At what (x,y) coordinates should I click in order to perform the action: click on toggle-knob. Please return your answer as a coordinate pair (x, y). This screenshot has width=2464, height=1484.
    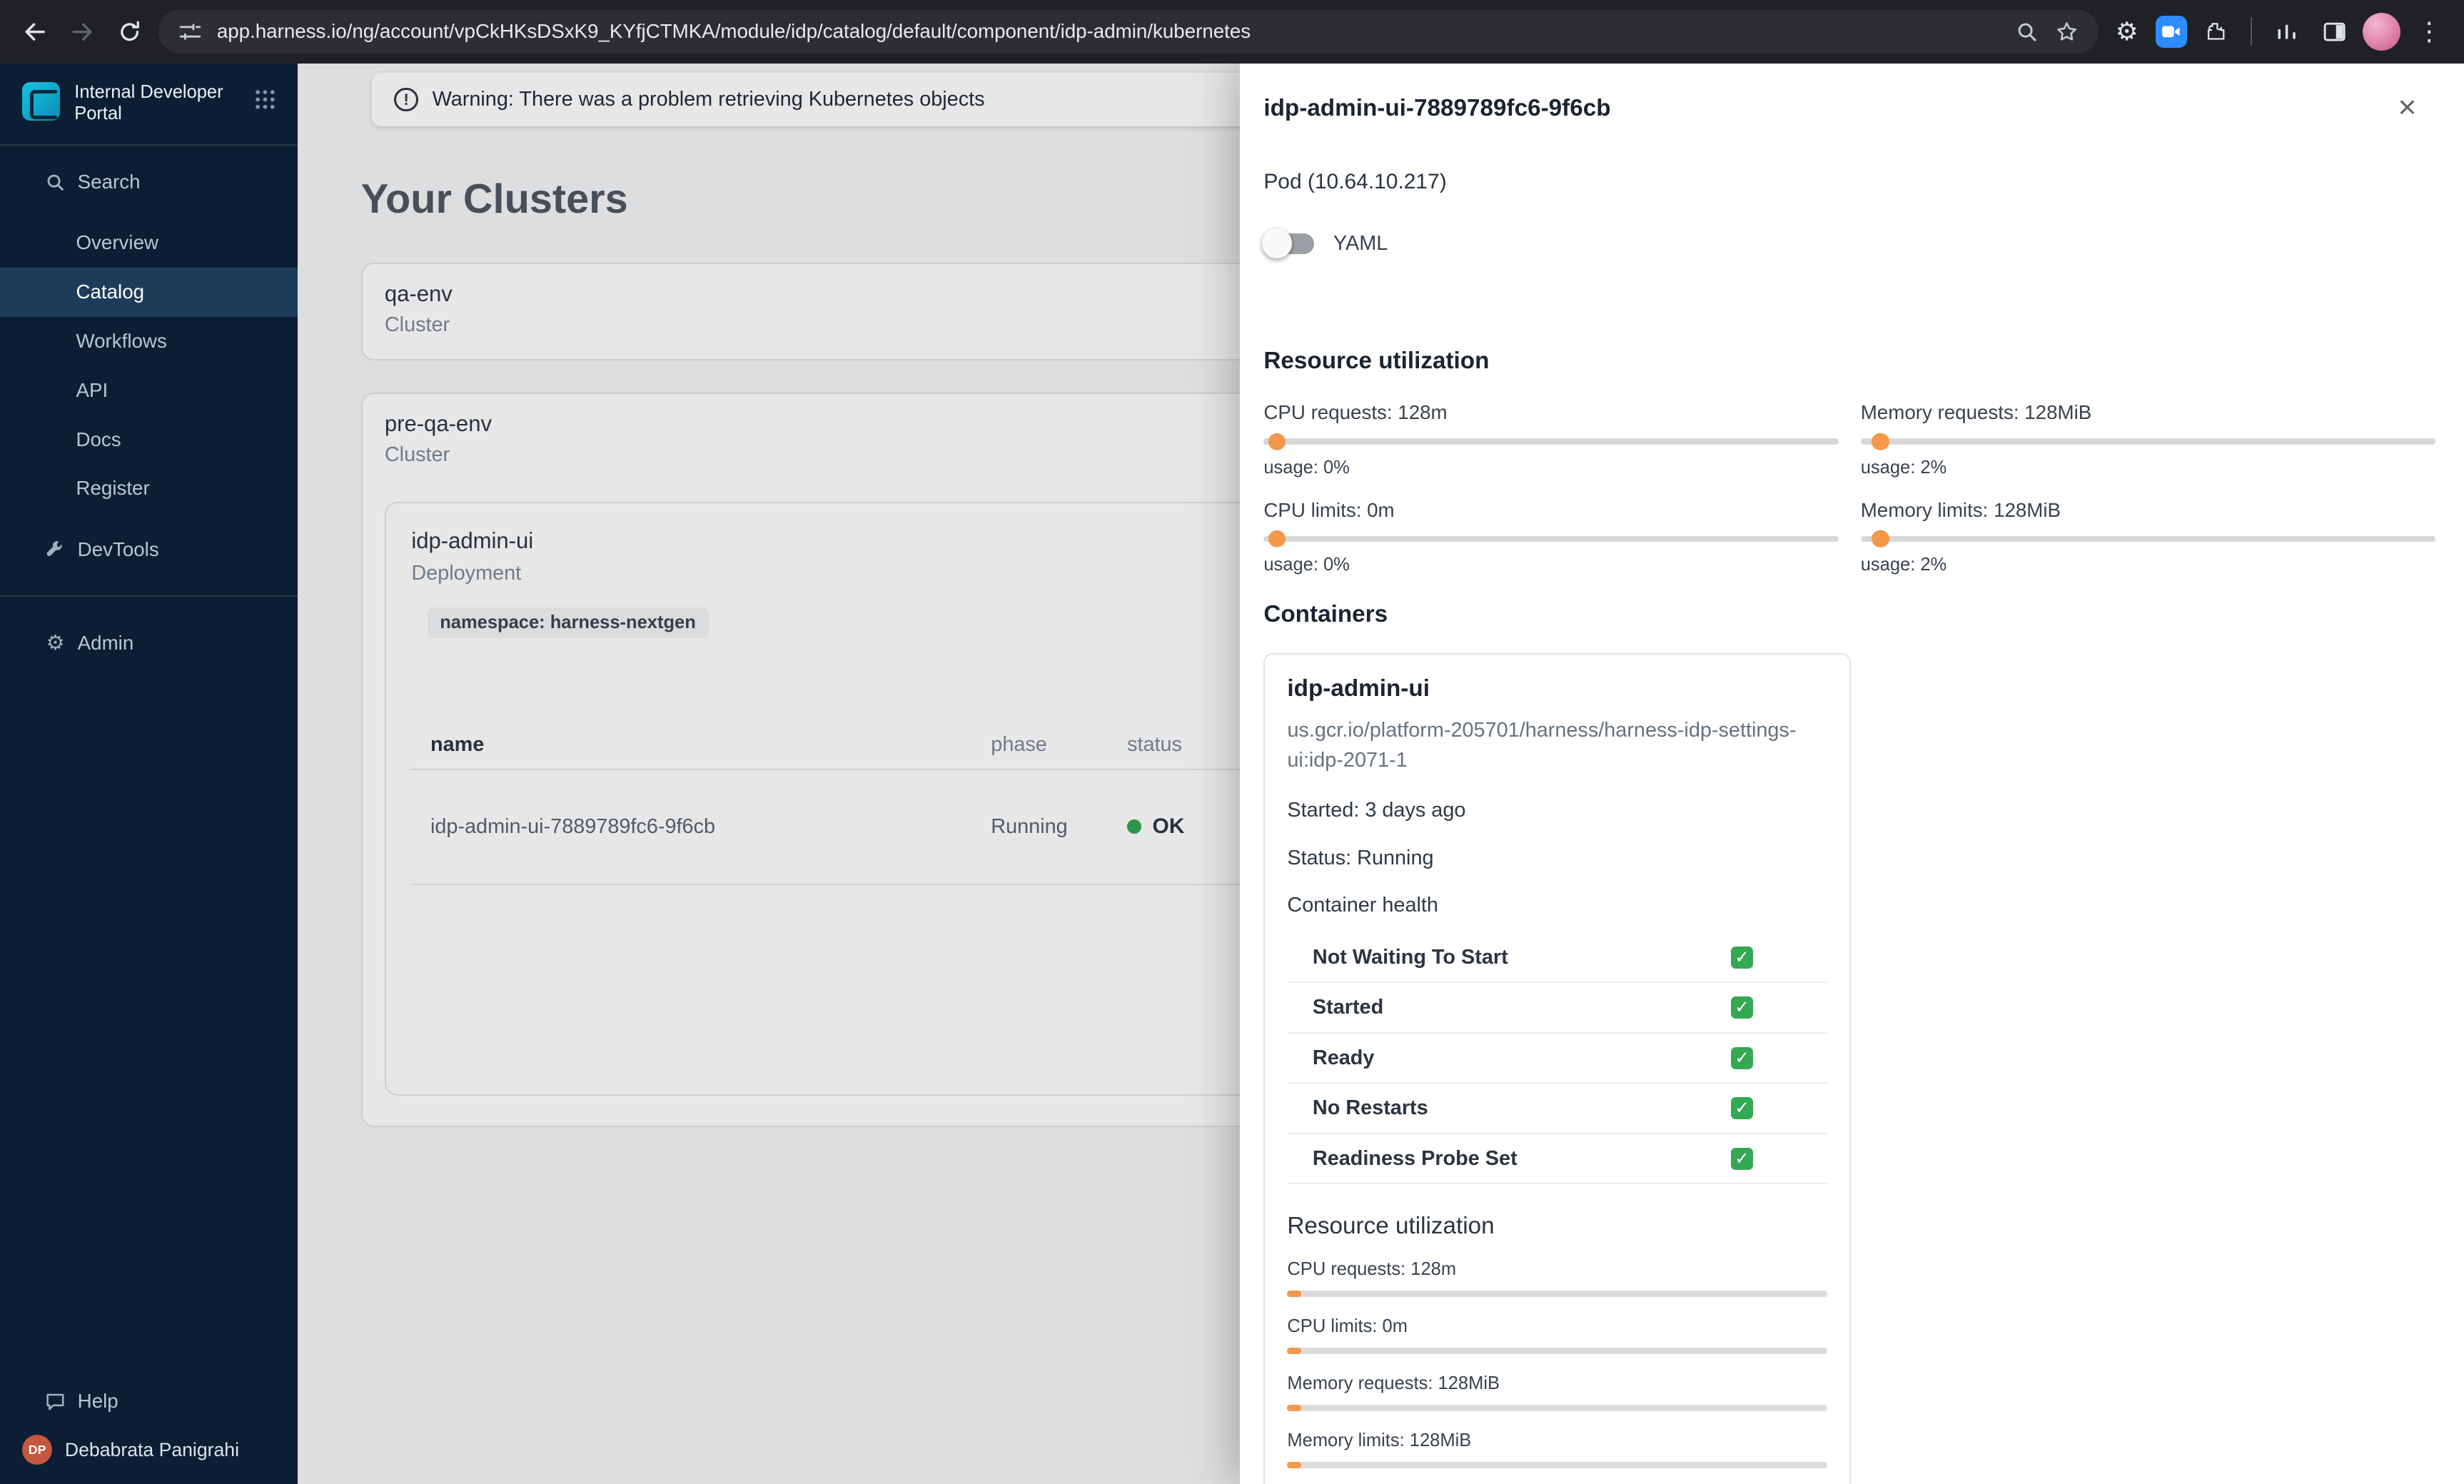
    Looking at the image, I should click on (1277, 243).